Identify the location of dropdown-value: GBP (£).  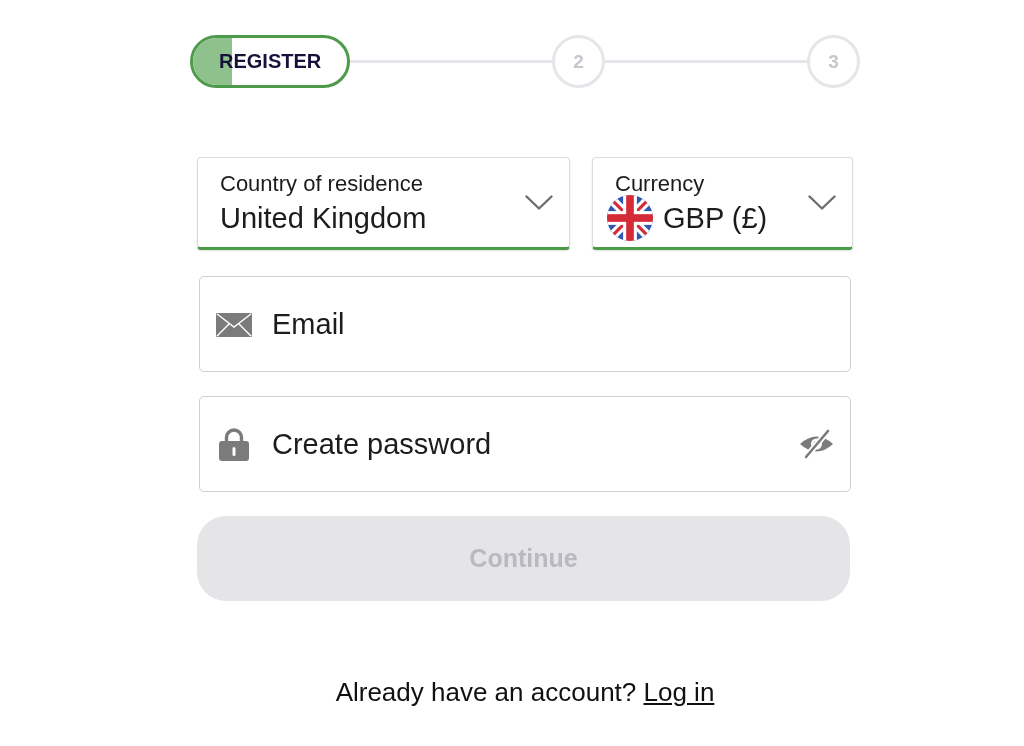
(715, 218).